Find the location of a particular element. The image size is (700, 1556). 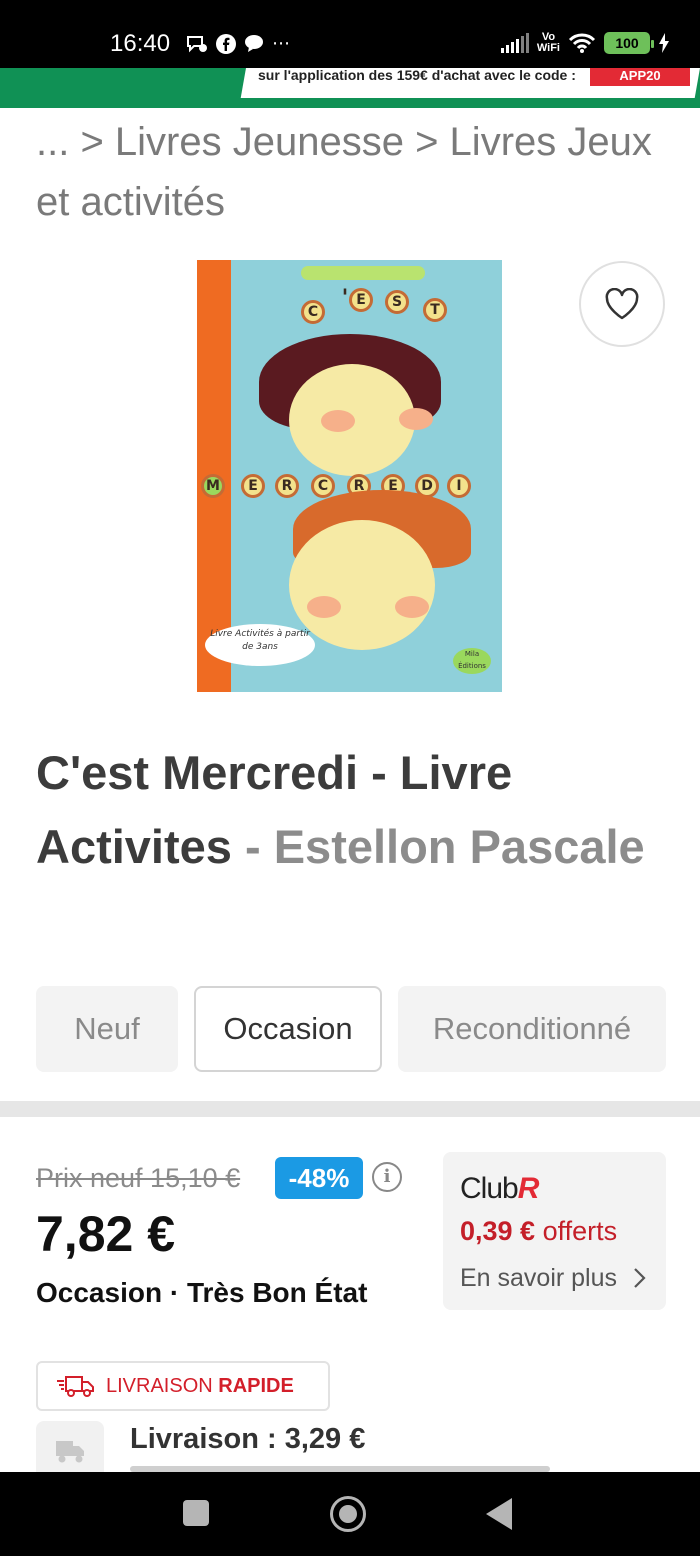

facebook-icon is located at coordinates (226, 44).